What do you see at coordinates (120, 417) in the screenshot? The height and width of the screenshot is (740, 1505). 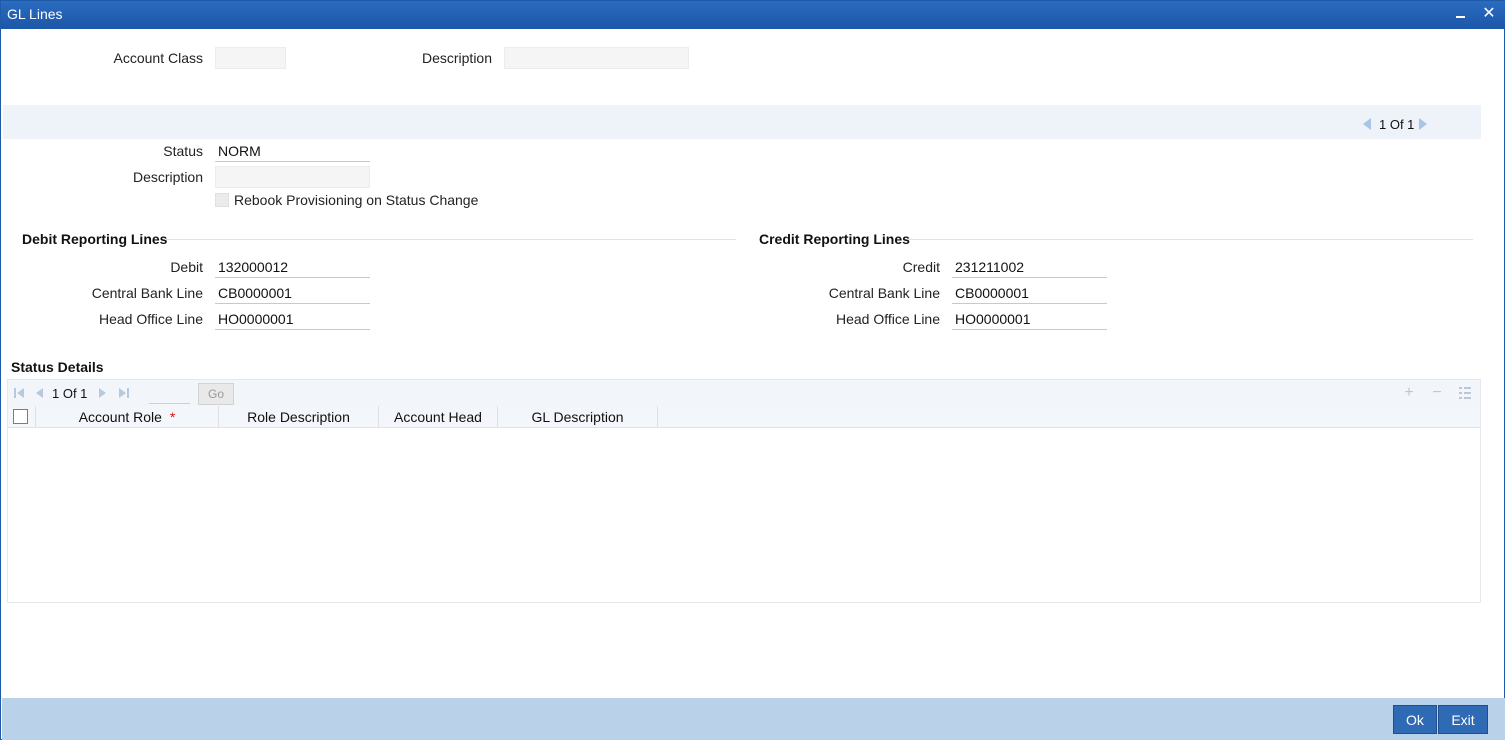 I see `column-account-role-label: Account Role` at bounding box center [120, 417].